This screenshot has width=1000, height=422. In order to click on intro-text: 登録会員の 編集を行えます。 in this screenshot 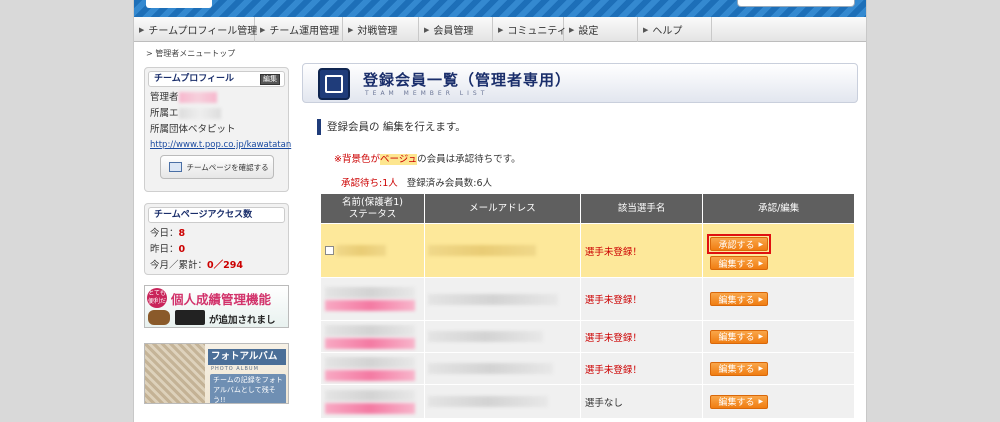, I will do `click(391, 127)`.